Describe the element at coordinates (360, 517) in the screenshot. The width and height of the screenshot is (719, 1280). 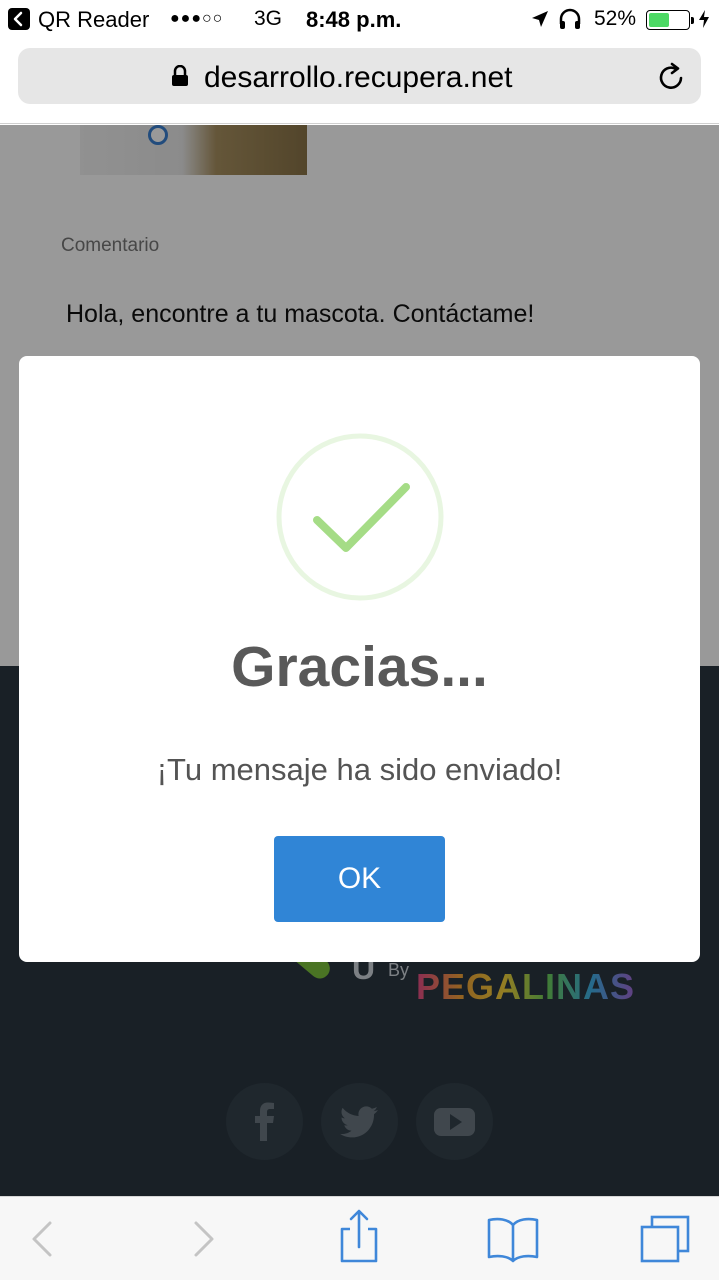
I see `success-check-icon` at that location.